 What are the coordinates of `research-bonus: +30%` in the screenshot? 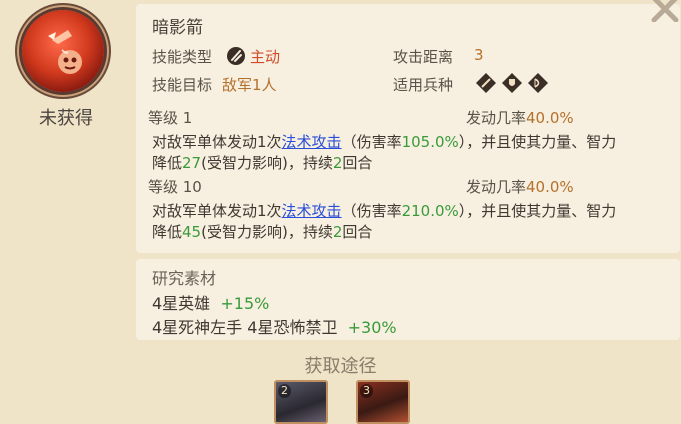 It's located at (372, 327).